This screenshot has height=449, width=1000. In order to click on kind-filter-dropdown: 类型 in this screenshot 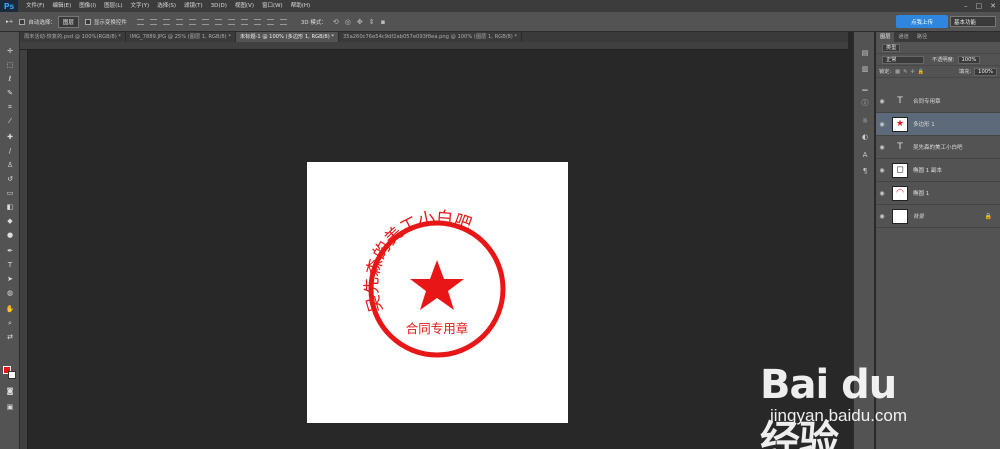, I will do `click(891, 47)`.